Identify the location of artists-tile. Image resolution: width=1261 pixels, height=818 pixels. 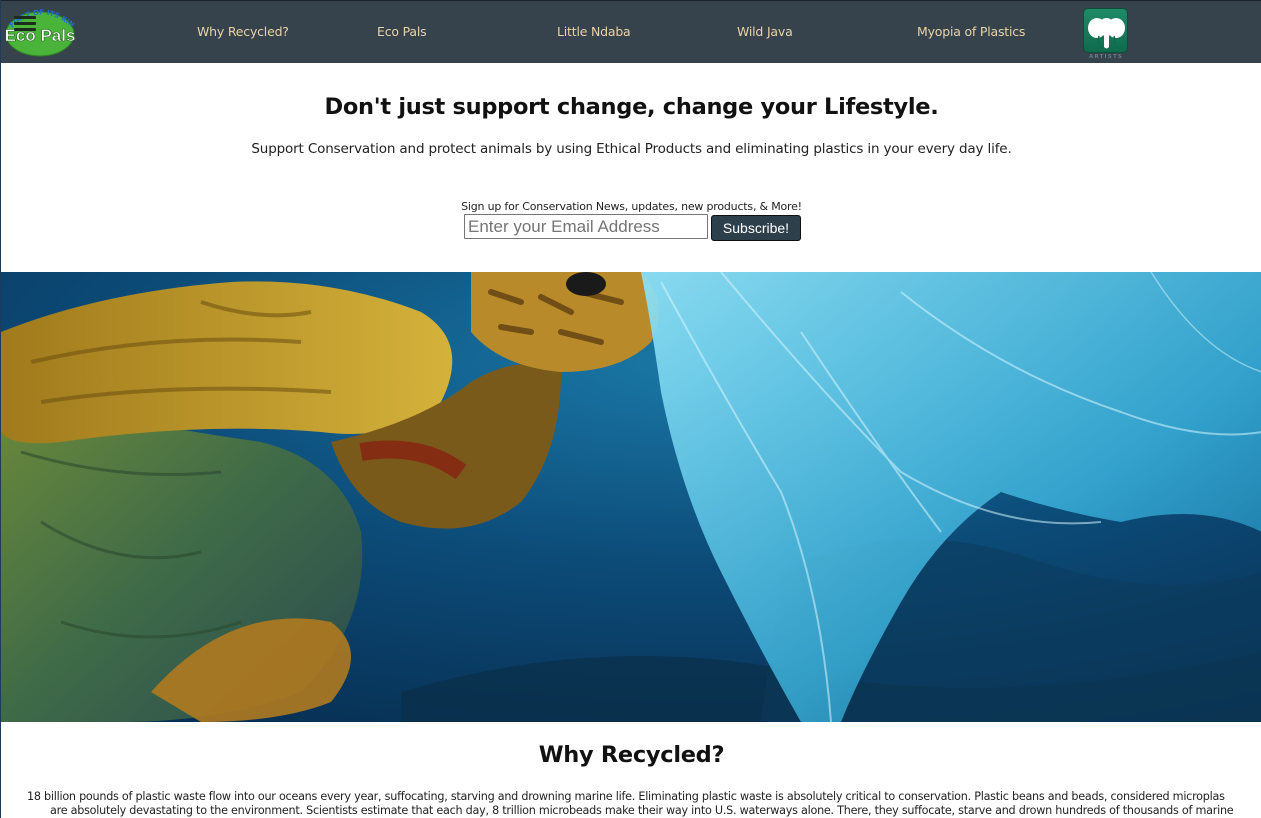
(1105, 30).